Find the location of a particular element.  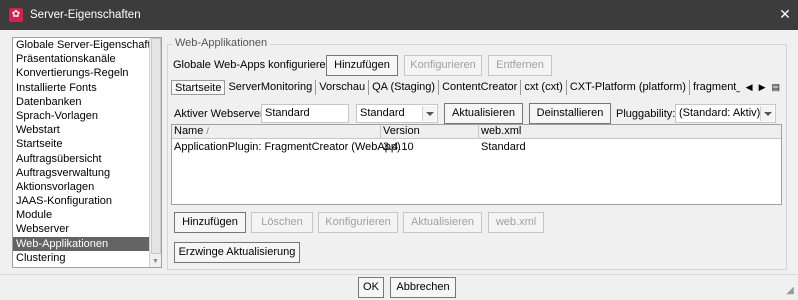

column-header-name: Name / is located at coordinates (276, 132).